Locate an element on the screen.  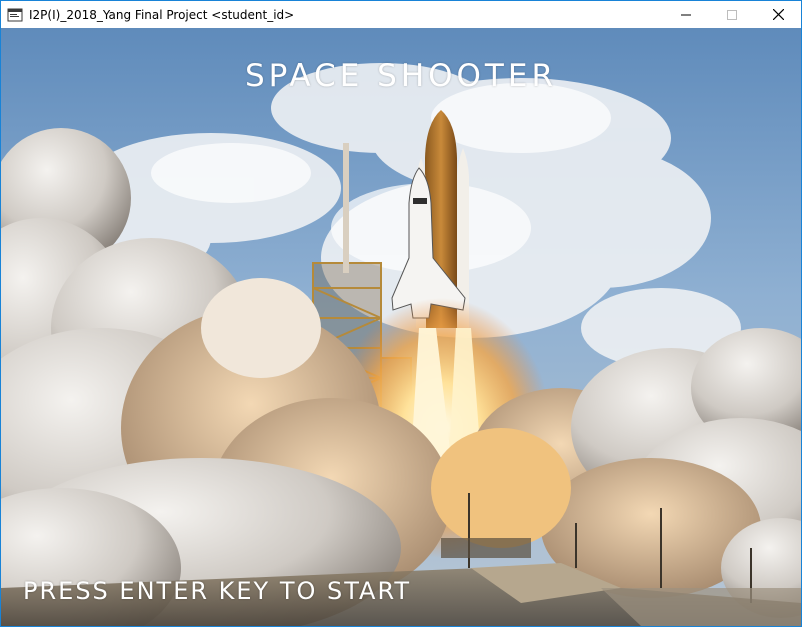
start-prompt: PRESS ENTER KEY TO START is located at coordinates (217, 591).